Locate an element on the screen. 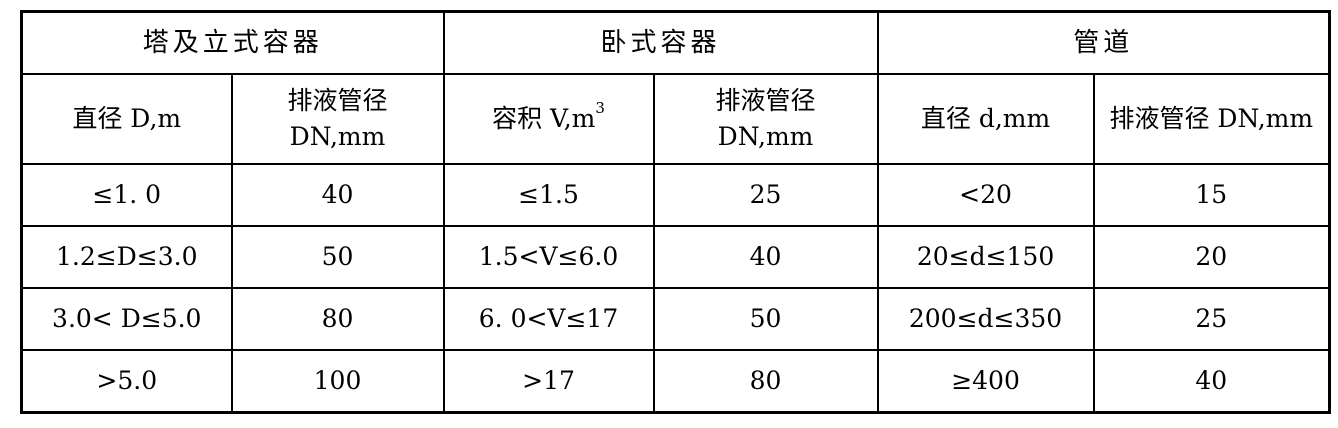  pipe-diameter-cell: 200≤d≤350 is located at coordinates (985, 319).